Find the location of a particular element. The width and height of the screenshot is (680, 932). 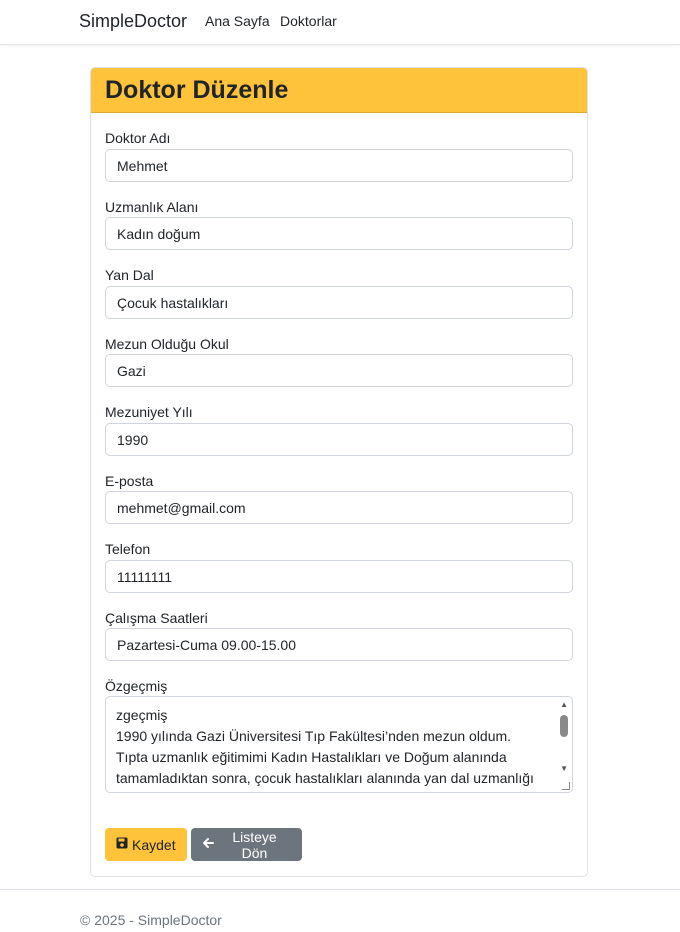

doctor-name-label: Doktor Adı is located at coordinates (138, 138).